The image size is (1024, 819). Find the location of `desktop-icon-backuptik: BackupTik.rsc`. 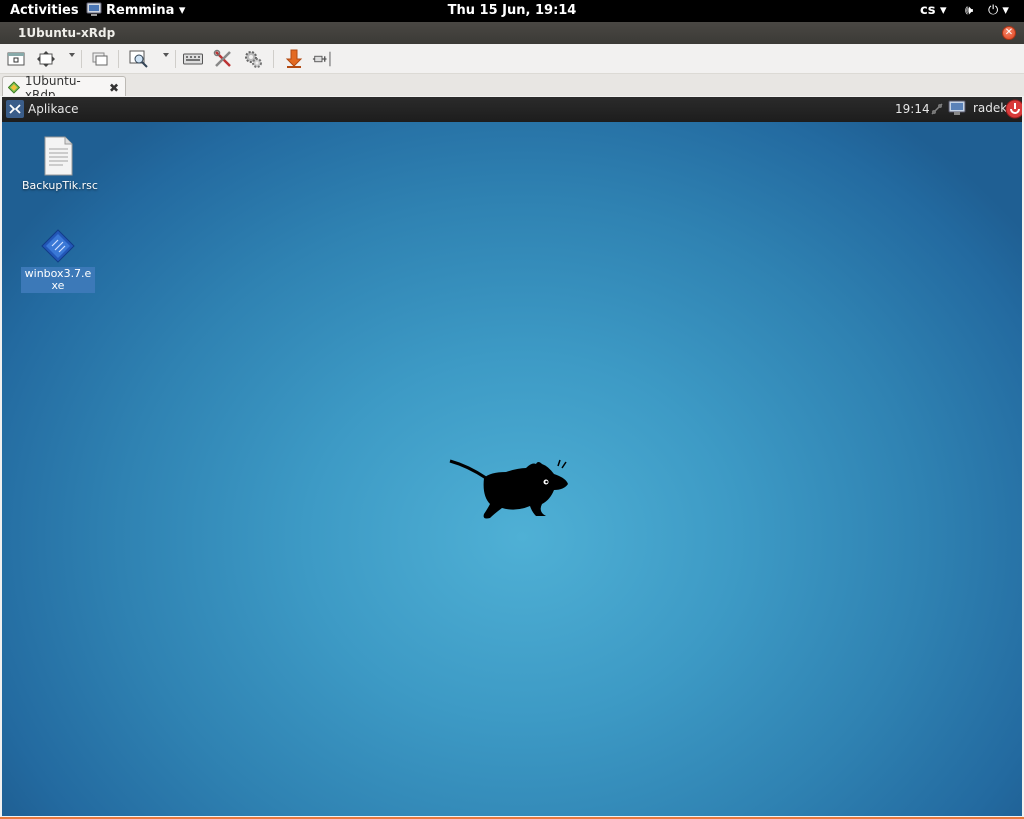

desktop-icon-backuptik: BackupTik.rsc is located at coordinates (59, 164).